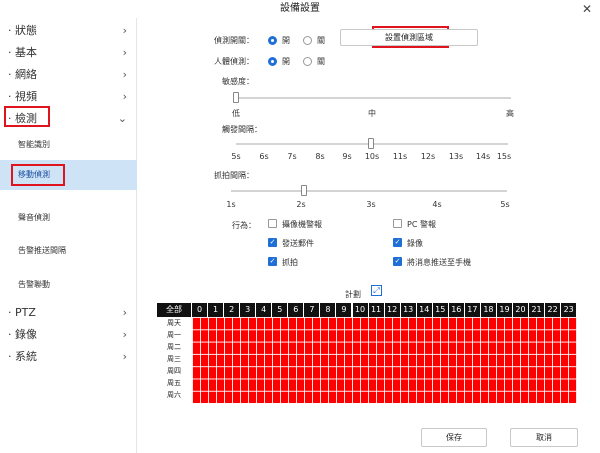 This screenshot has height=453, width=600. I want to click on record-checkbox: ✓, so click(397, 242).